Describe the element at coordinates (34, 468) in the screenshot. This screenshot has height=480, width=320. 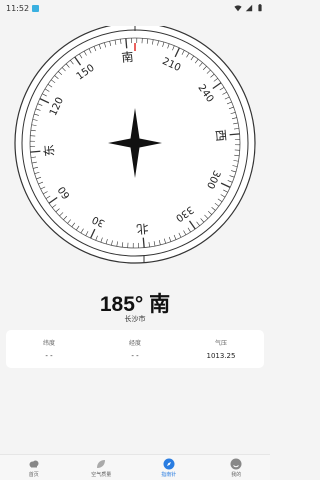
I see `nav-item-home: 首页` at that location.